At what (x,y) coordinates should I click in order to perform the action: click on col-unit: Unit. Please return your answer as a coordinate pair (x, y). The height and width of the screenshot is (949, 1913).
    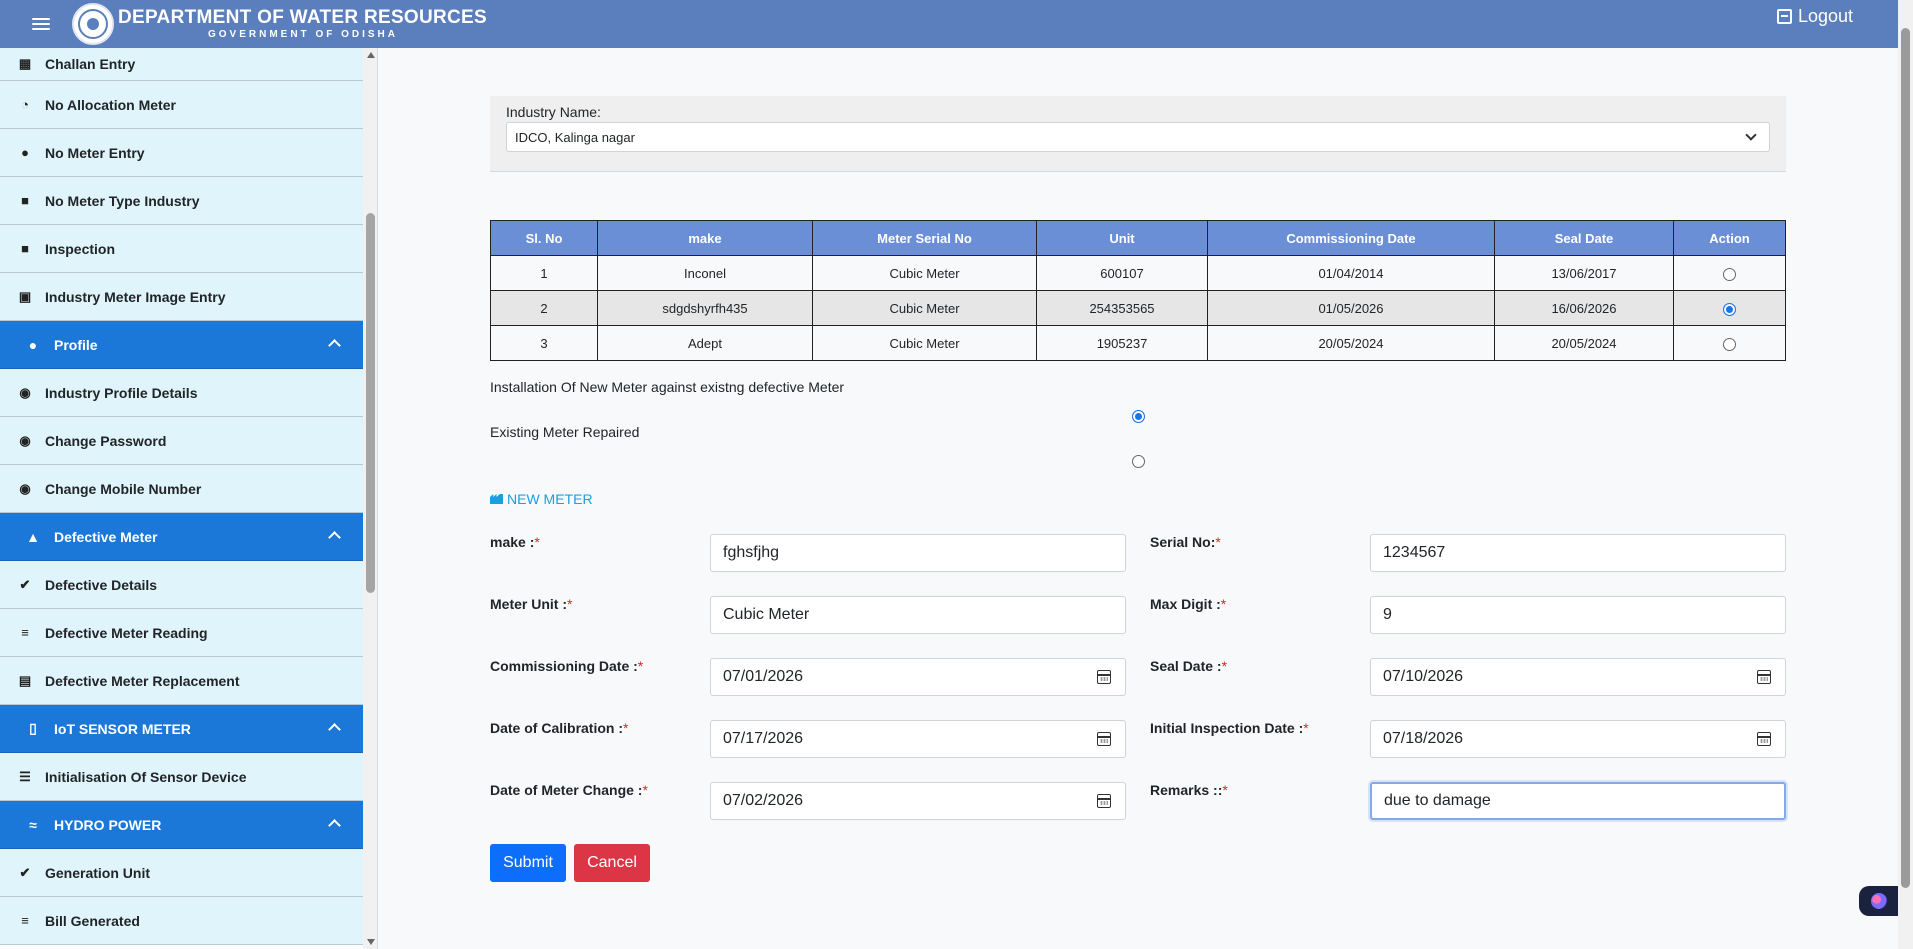
    Looking at the image, I should click on (1122, 238).